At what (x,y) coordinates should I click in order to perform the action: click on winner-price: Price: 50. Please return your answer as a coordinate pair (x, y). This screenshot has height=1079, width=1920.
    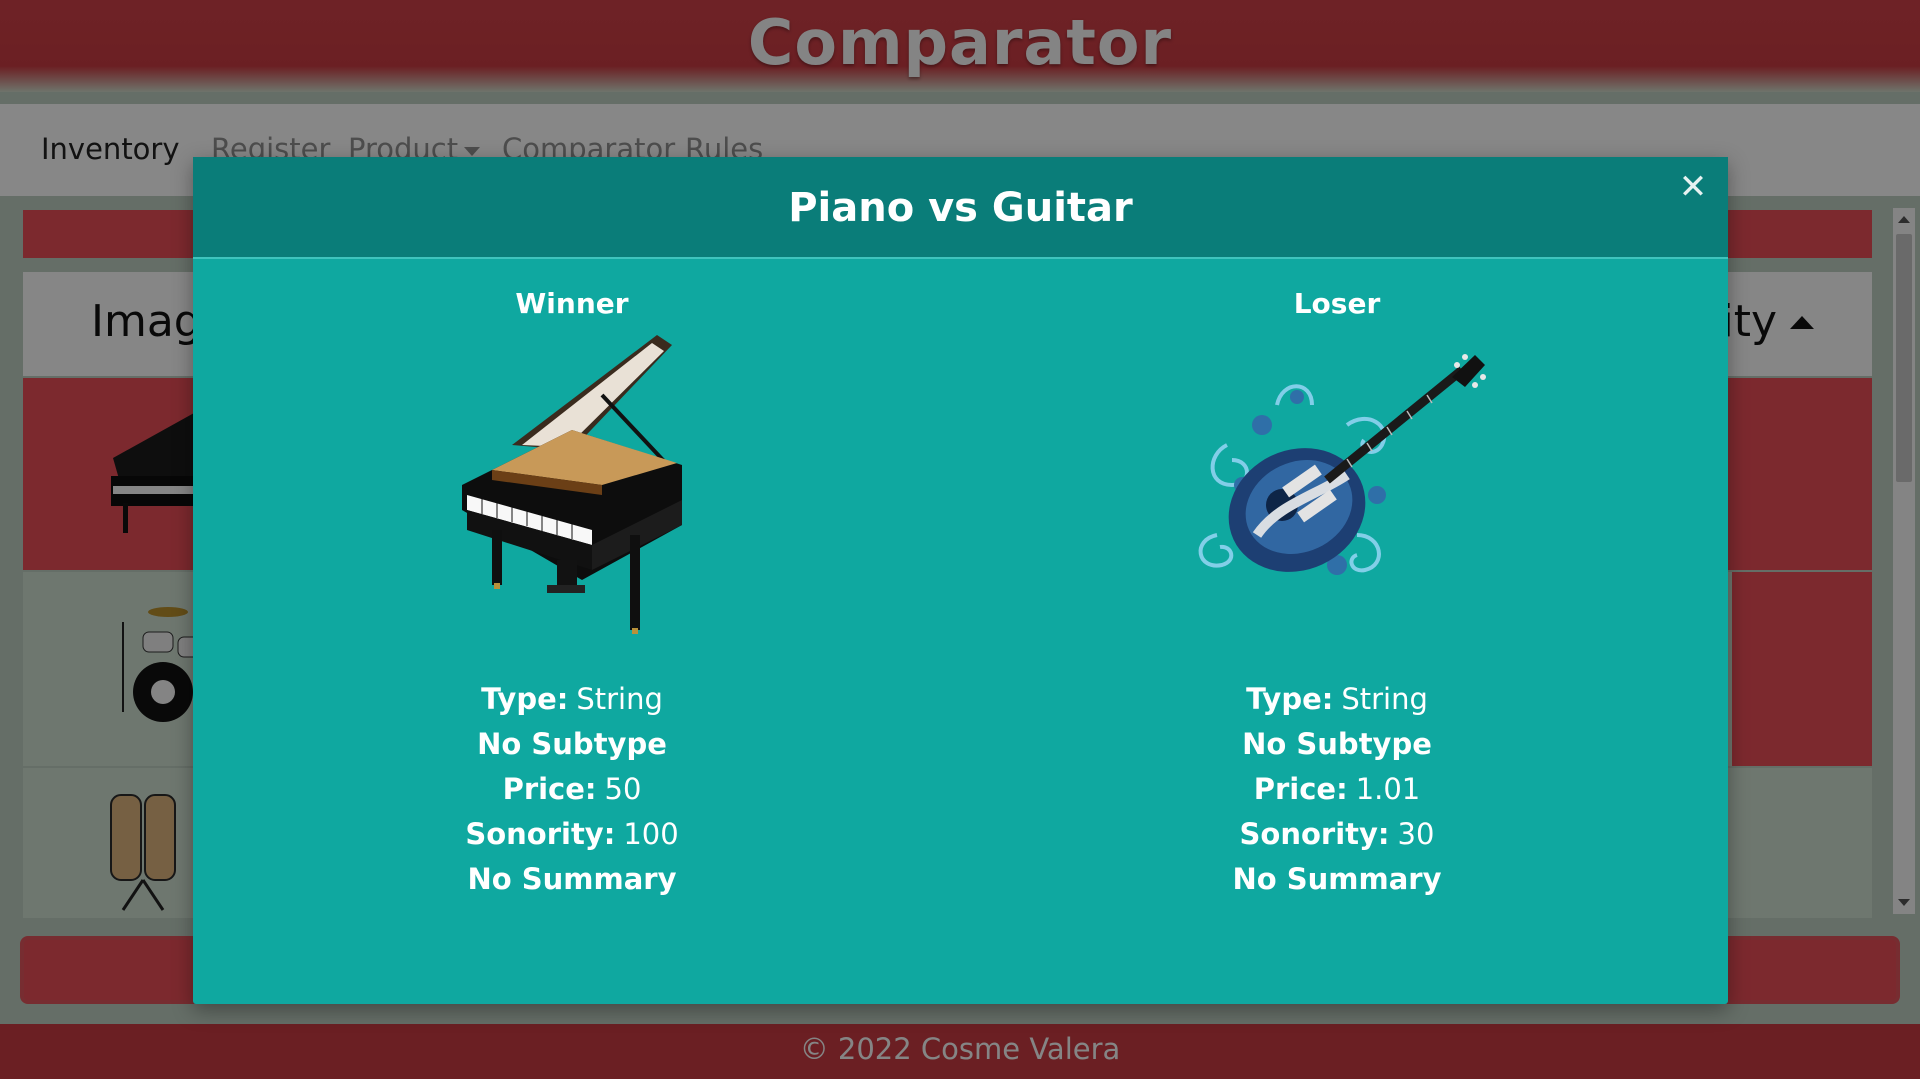
    Looking at the image, I should click on (572, 789).